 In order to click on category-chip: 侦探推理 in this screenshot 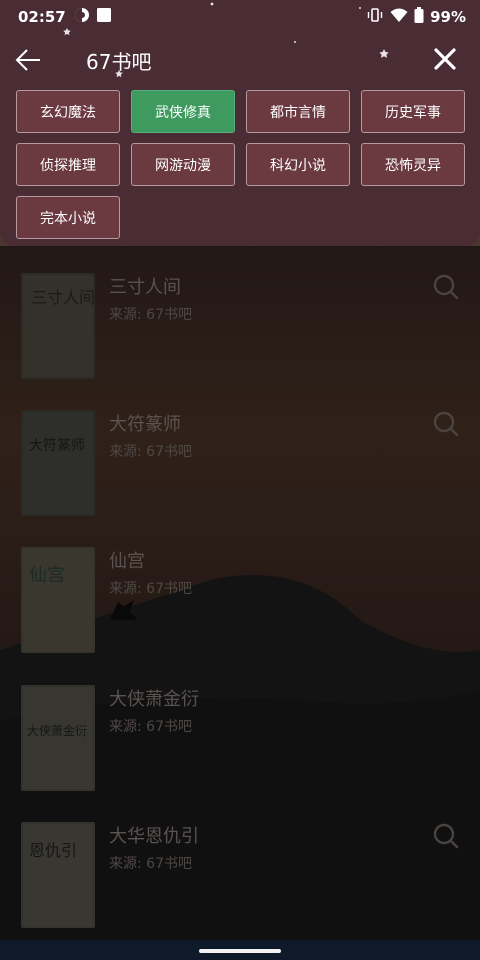, I will do `click(68, 164)`.